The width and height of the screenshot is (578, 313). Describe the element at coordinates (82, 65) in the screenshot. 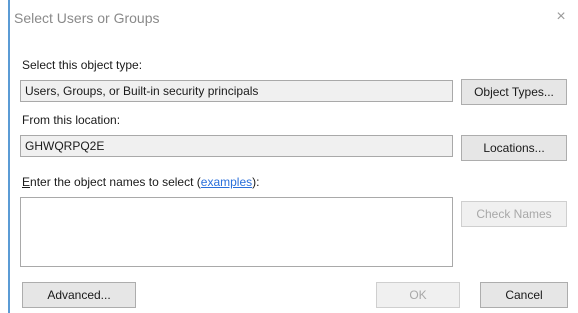

I see `object-type-label: Select this object type:` at that location.